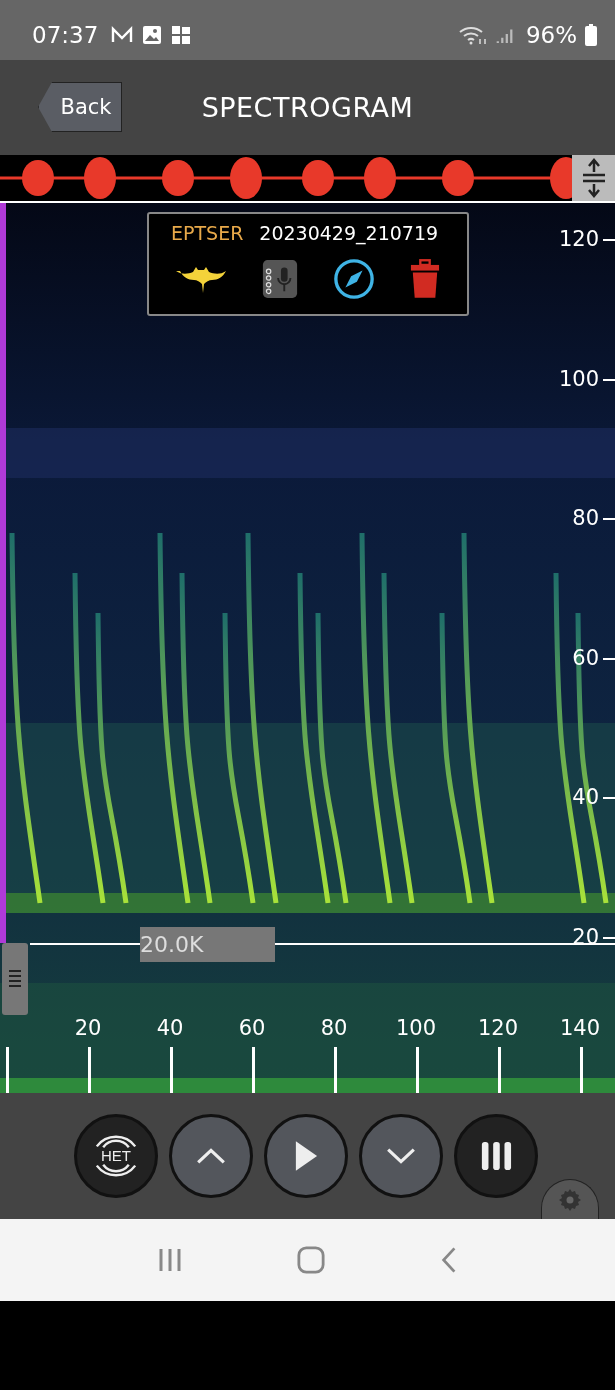  I want to click on recording-name: 20230429_210719, so click(349, 233).